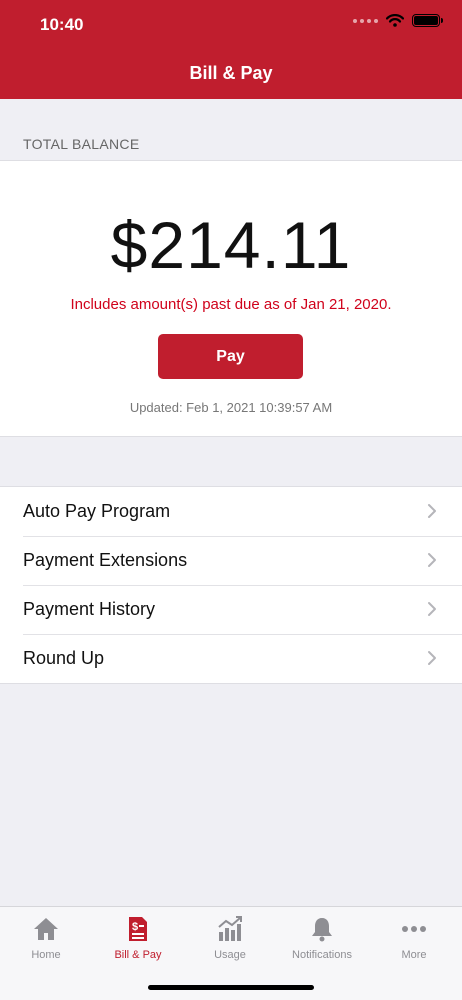 Image resolution: width=462 pixels, height=1000 pixels. Describe the element at coordinates (46, 955) in the screenshot. I see `tab-label: Home` at that location.